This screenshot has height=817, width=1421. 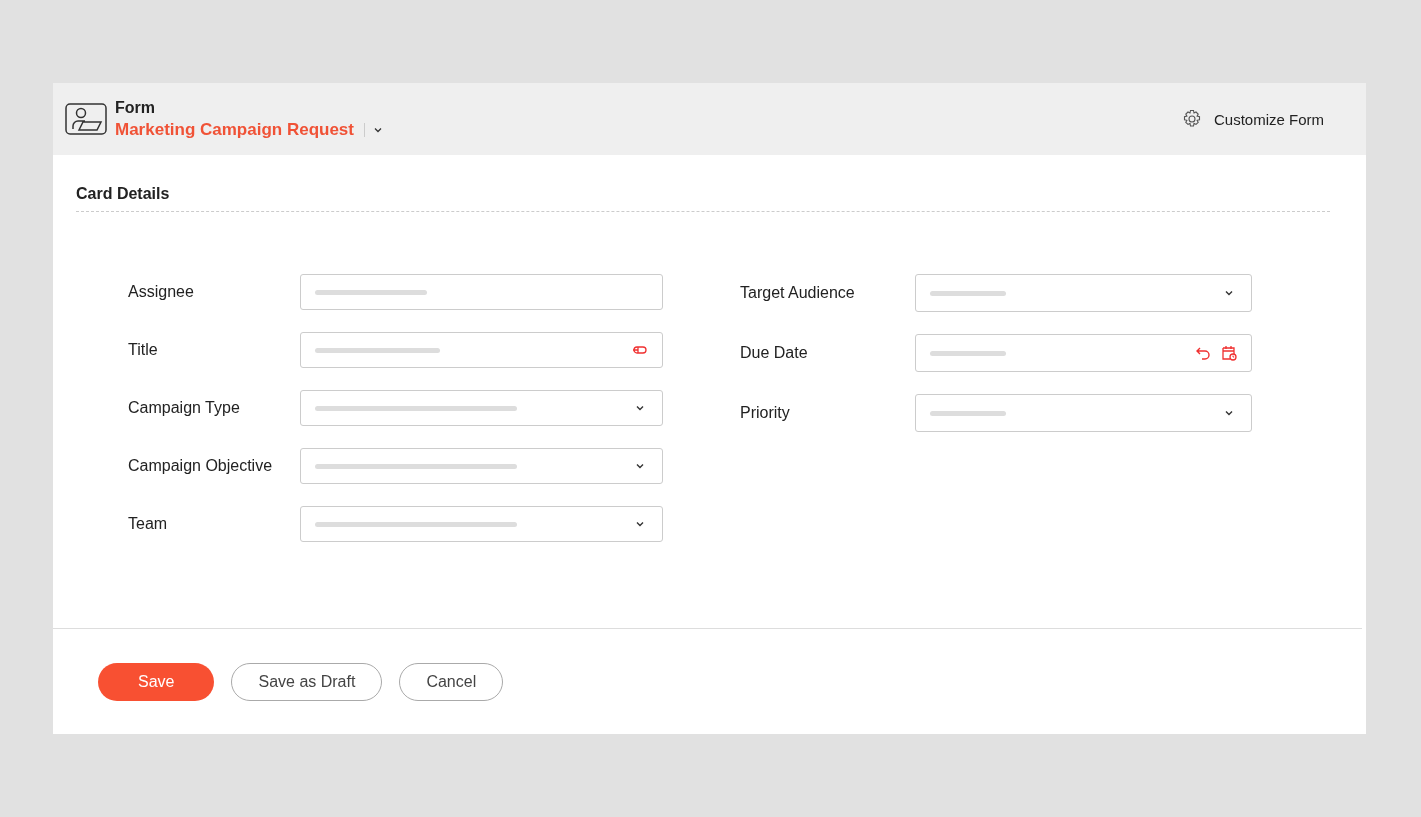 I want to click on form-icon, so click(x=86, y=119).